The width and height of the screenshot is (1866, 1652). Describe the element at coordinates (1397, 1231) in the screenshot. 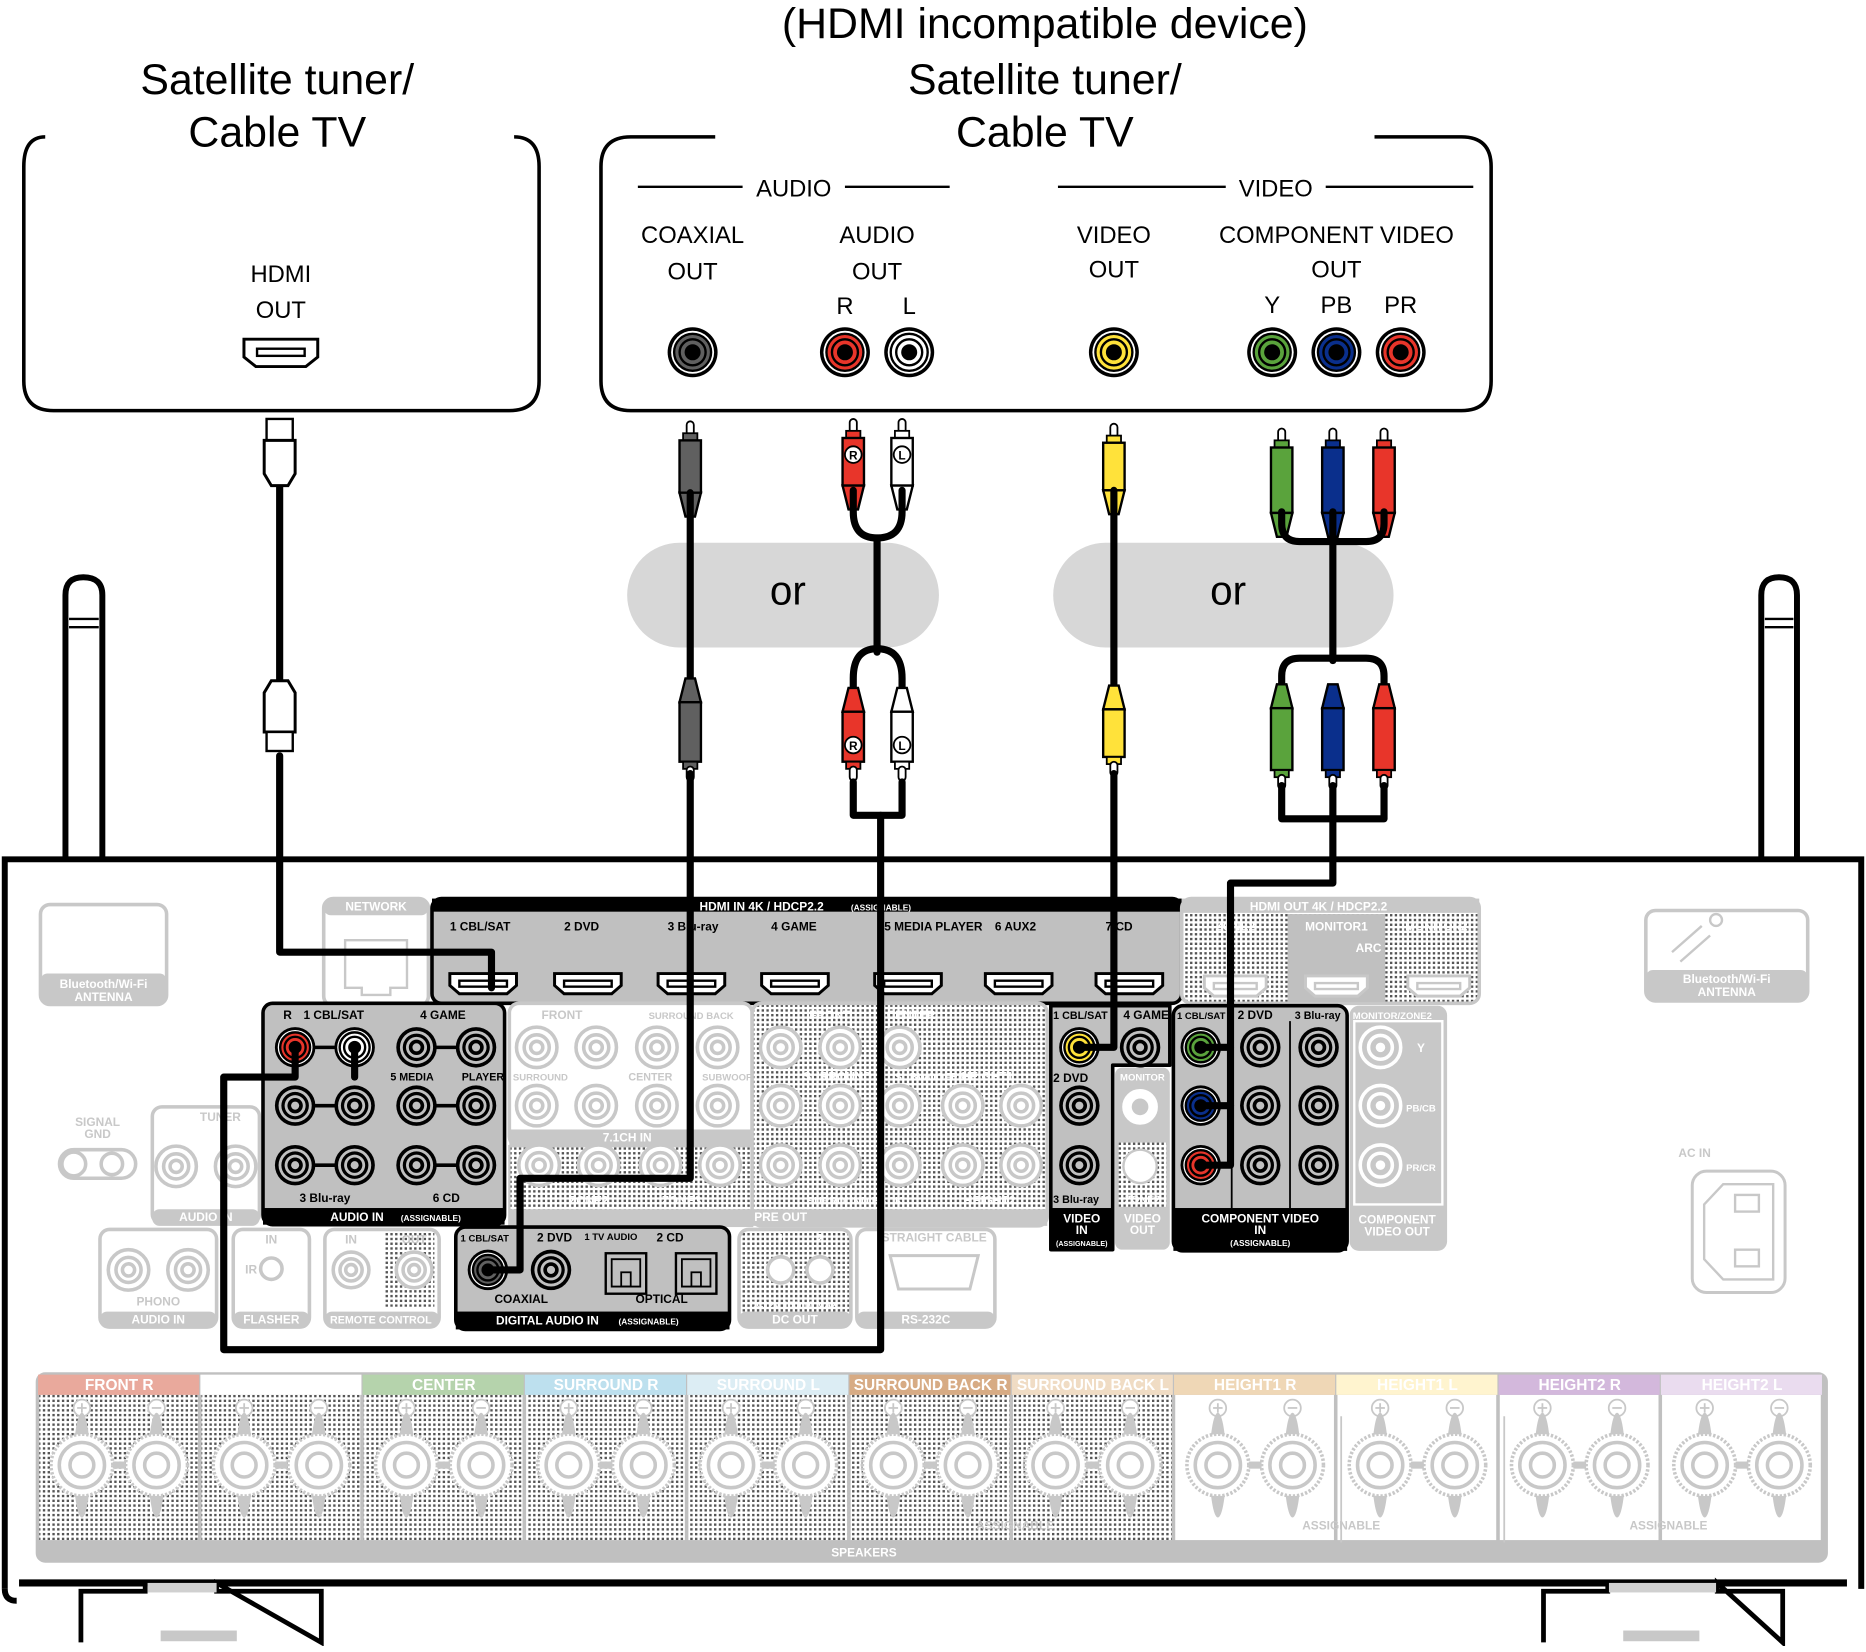

I see `component-out-title-line2: VIDEO OUT` at that location.